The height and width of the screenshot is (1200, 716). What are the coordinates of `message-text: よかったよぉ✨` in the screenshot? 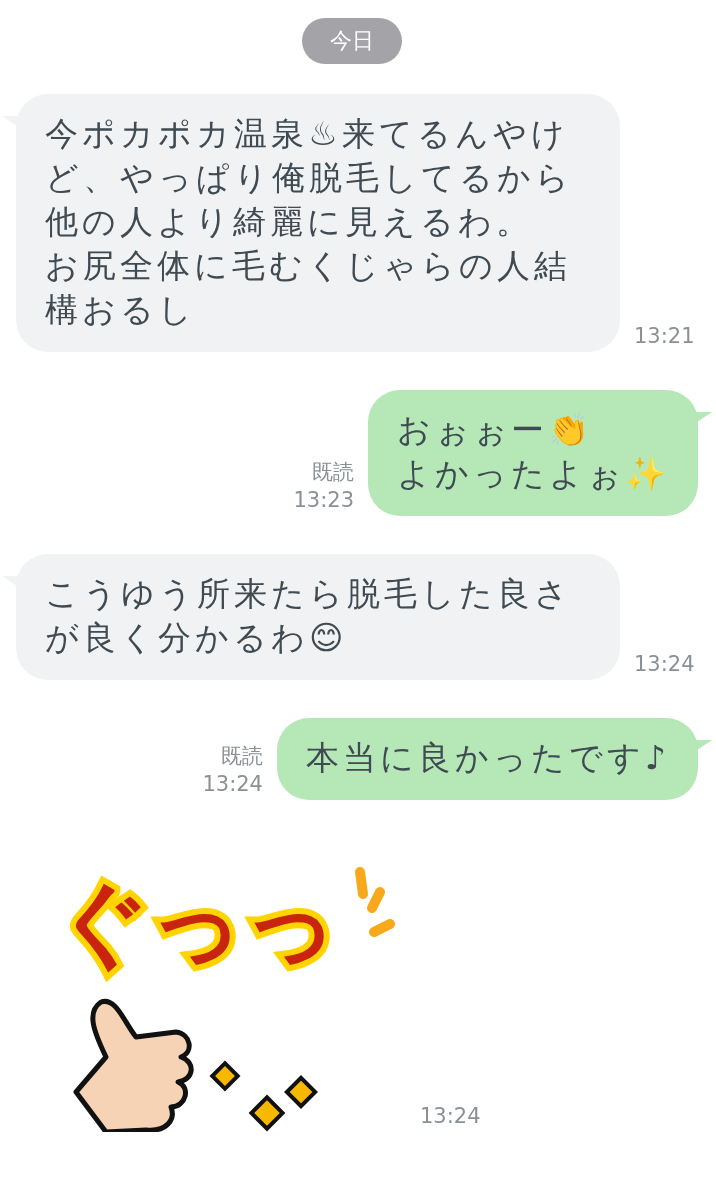 It's located at (533, 474).